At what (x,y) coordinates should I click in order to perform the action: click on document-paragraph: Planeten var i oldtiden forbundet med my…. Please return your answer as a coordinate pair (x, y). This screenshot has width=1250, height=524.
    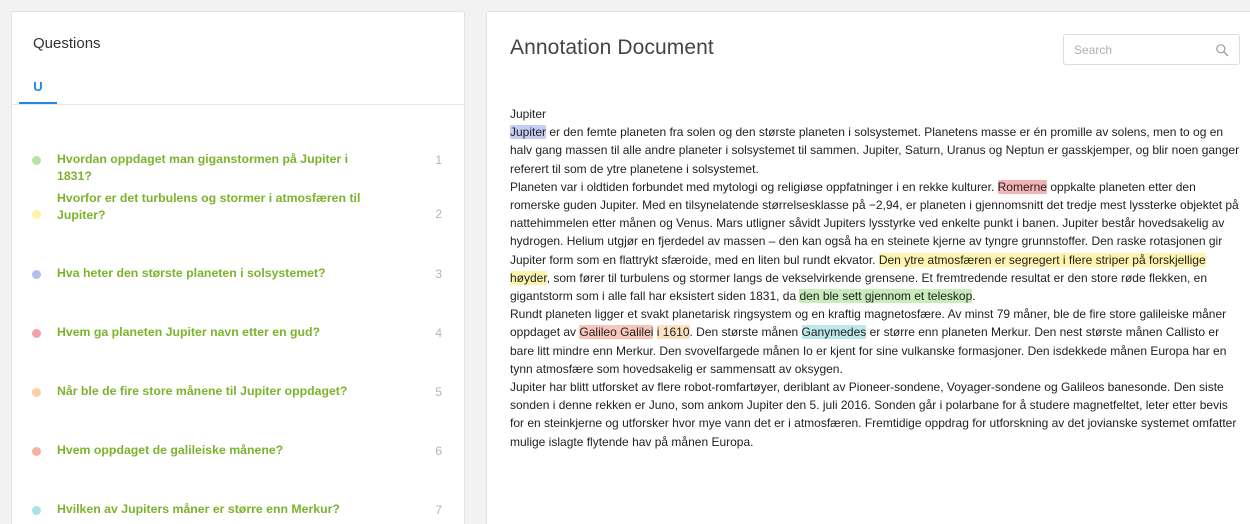
    Looking at the image, I should click on (877, 241).